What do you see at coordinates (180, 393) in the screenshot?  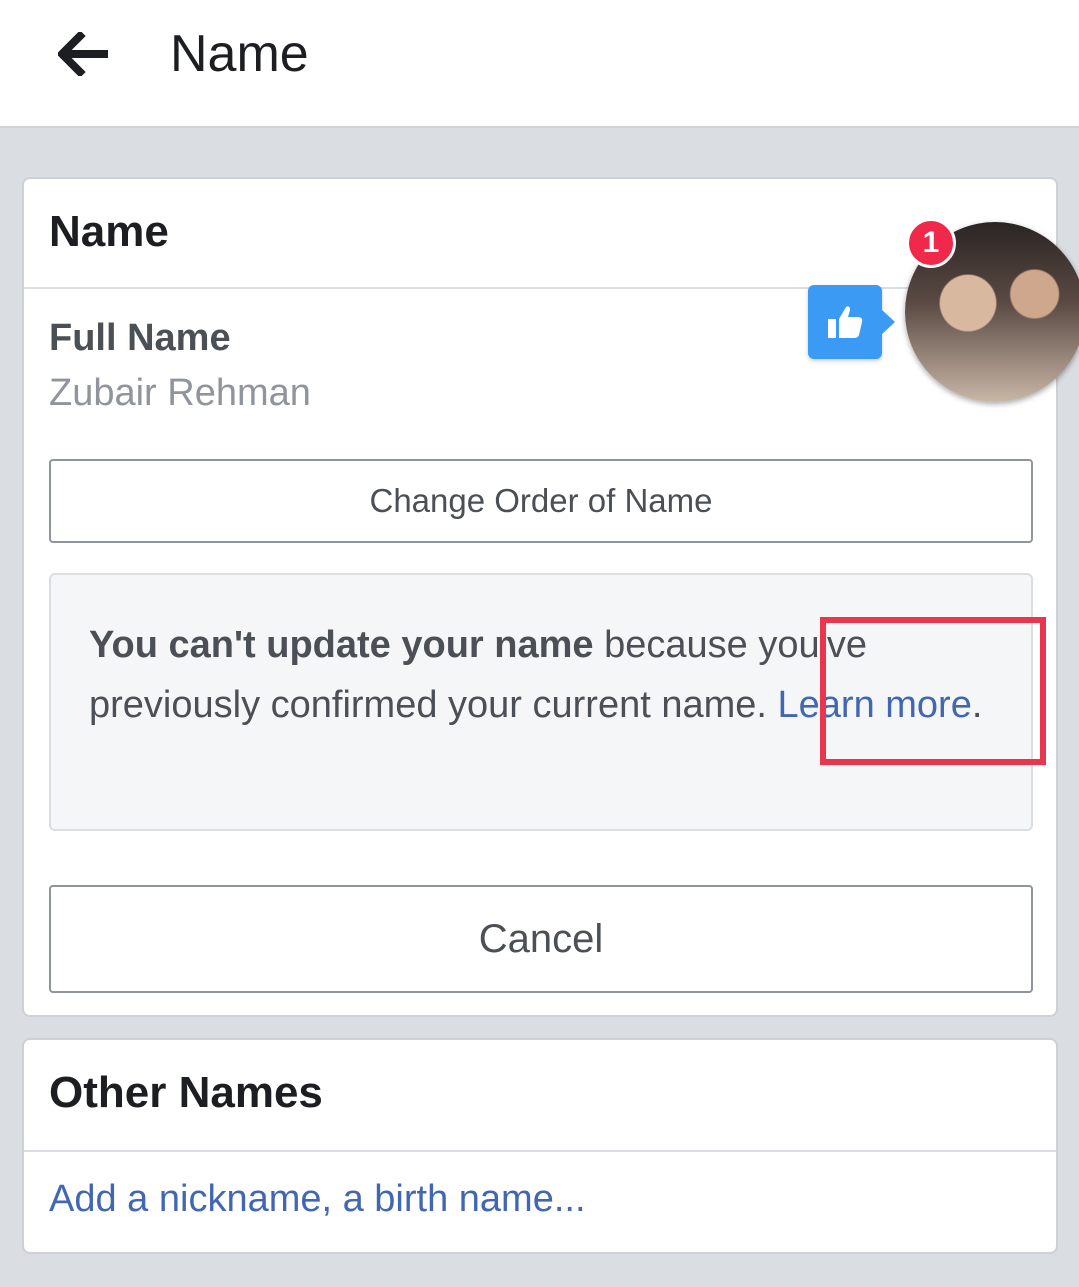 I see `full-name-value: Zubair Rehman` at bounding box center [180, 393].